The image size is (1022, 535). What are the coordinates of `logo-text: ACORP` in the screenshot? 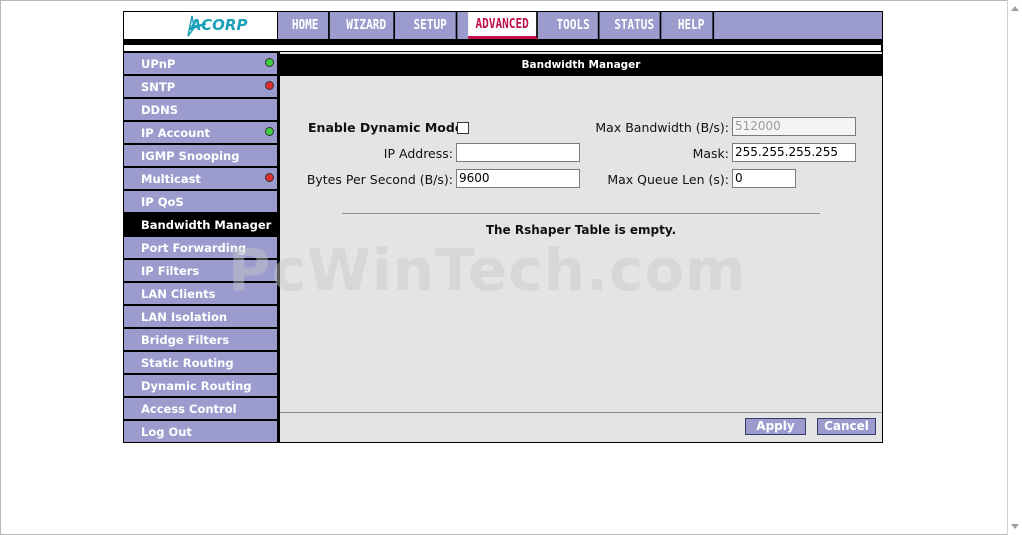 It's located at (219, 25).